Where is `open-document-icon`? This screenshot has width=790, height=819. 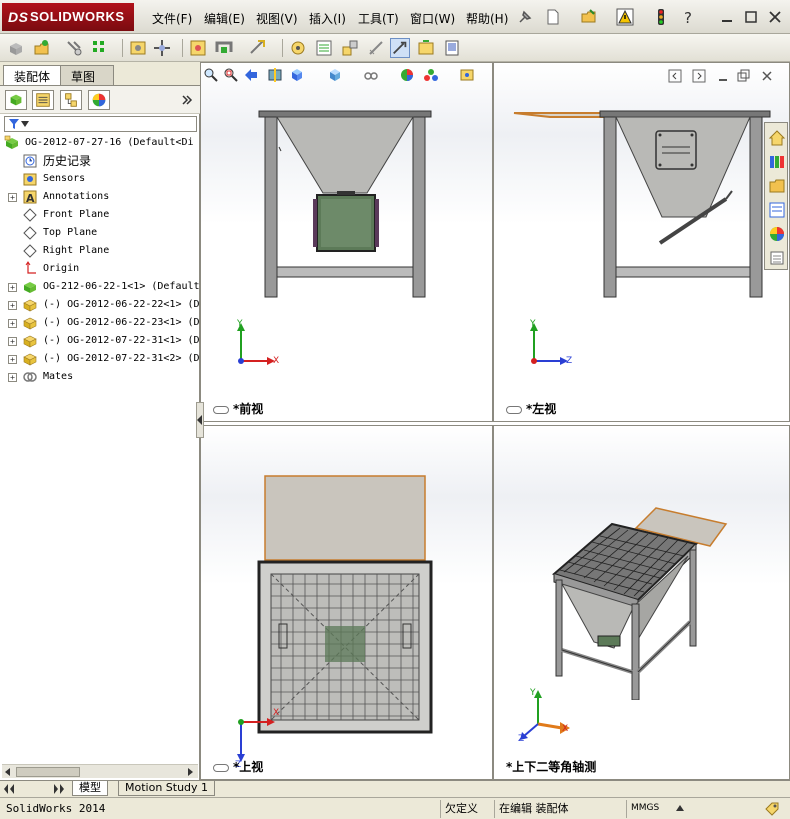
open-document-icon is located at coordinates (589, 17).